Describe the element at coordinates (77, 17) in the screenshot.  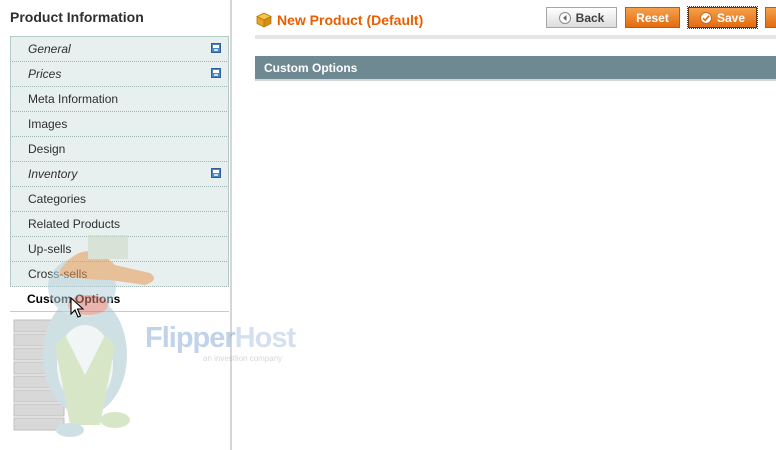
I see `sidebar-title: Product Information` at that location.